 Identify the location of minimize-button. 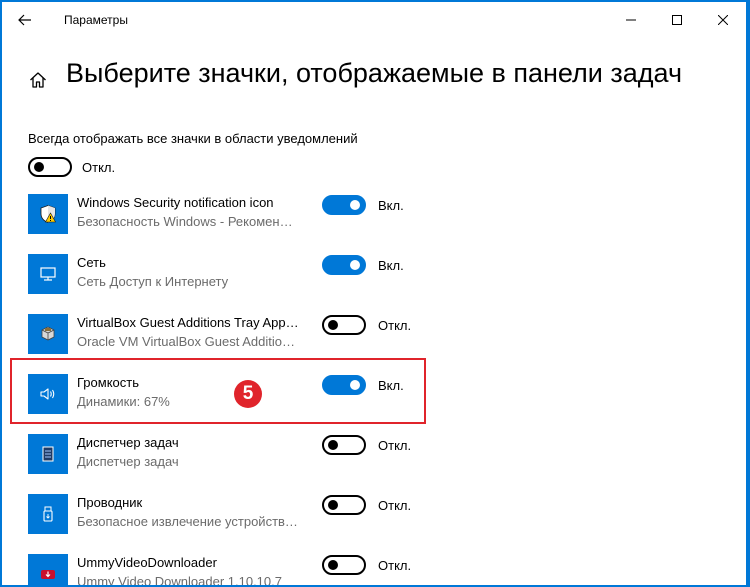
(631, 20).